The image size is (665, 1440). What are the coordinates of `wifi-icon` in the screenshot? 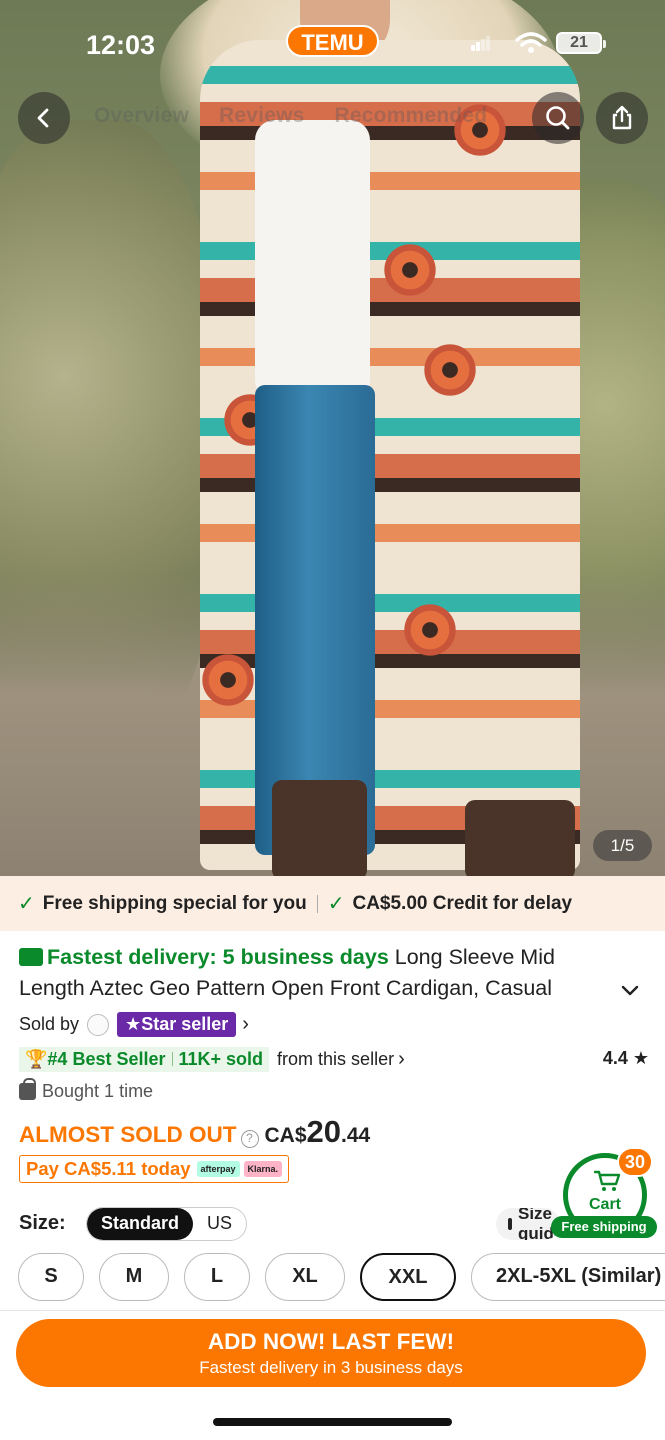 It's located at (531, 42).